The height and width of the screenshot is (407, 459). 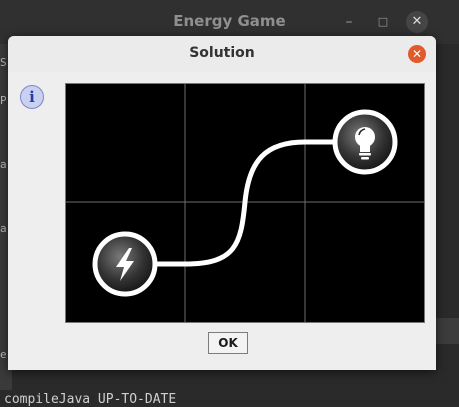 I want to click on dialog-title: Solution, so click(x=222, y=53).